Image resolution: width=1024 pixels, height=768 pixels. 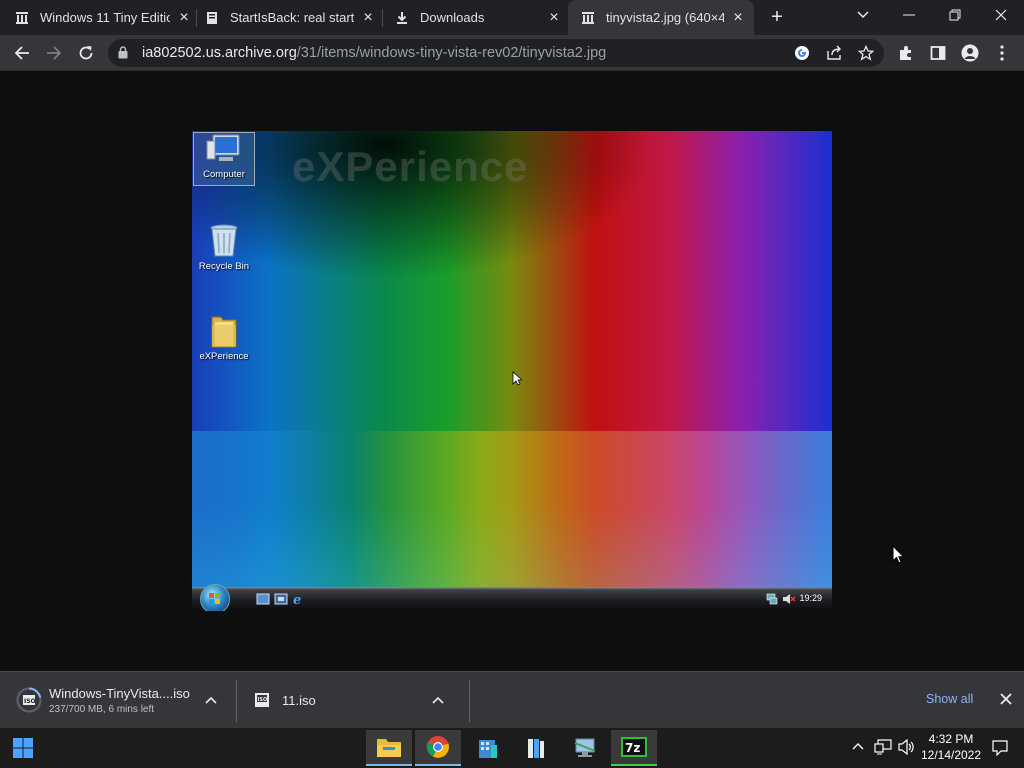 I want to click on notification-center-icon, so click(x=1000, y=748).